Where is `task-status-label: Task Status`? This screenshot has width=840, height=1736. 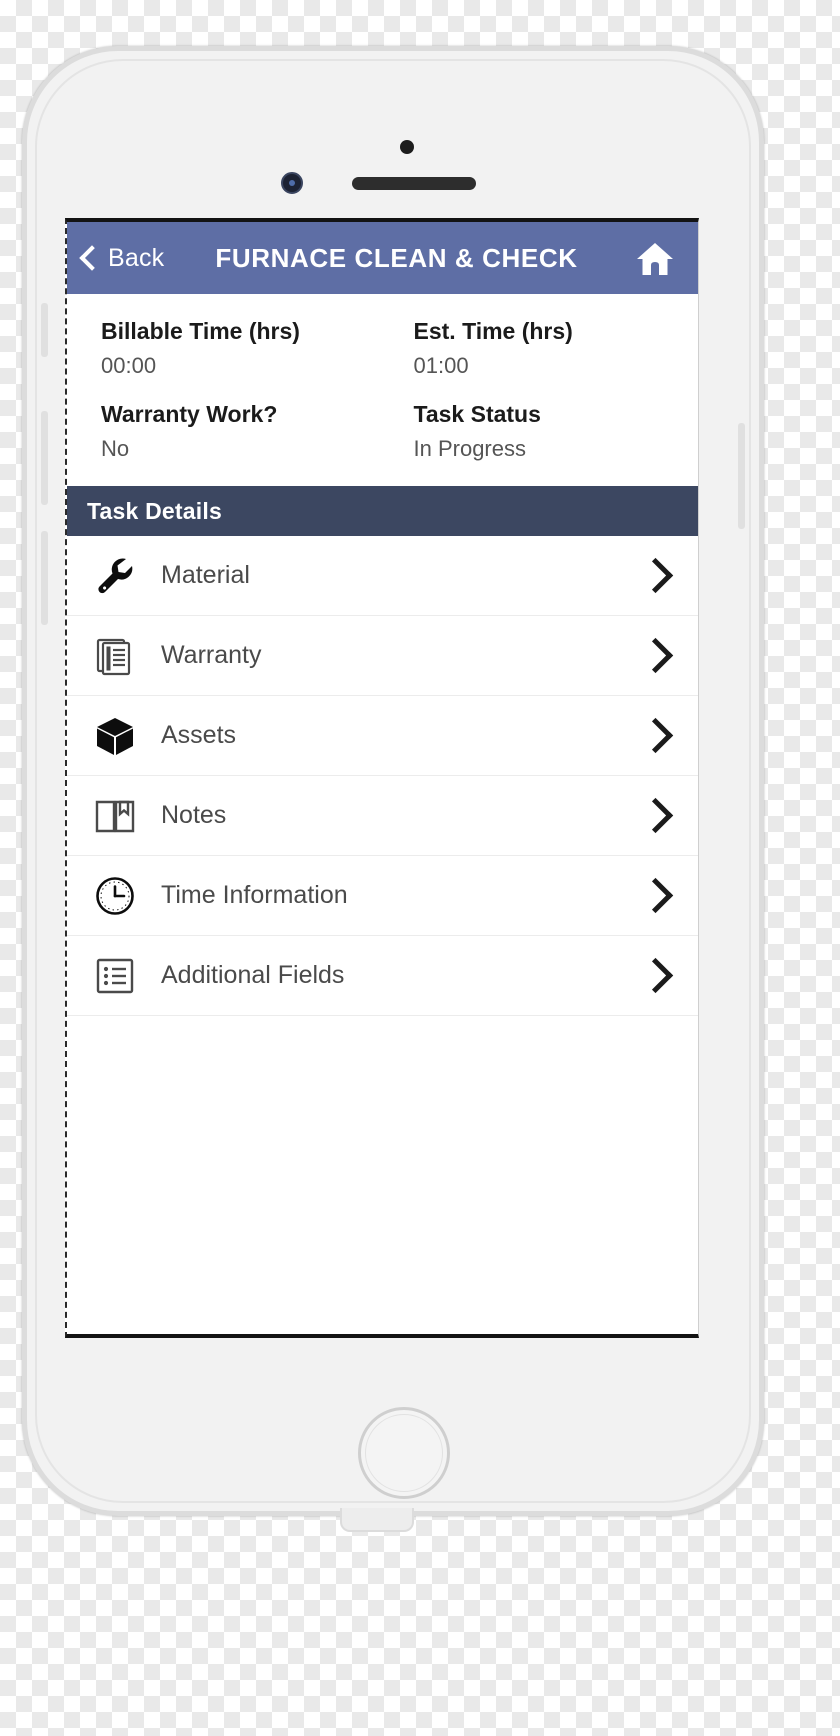 task-status-label: Task Status is located at coordinates (477, 414).